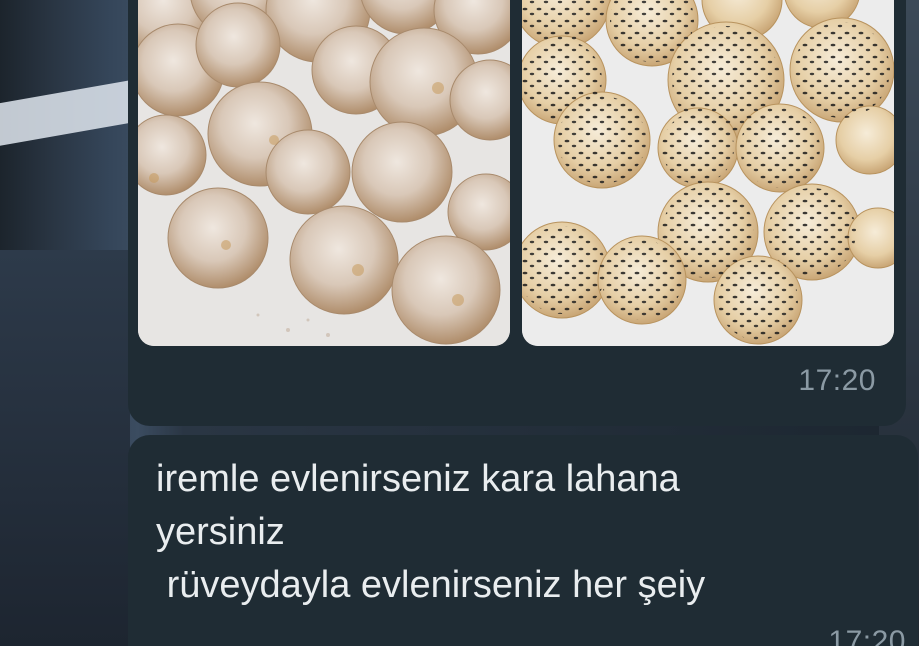 The image size is (919, 646). What do you see at coordinates (65, 448) in the screenshot?
I see `wallpaper-shade` at bounding box center [65, 448].